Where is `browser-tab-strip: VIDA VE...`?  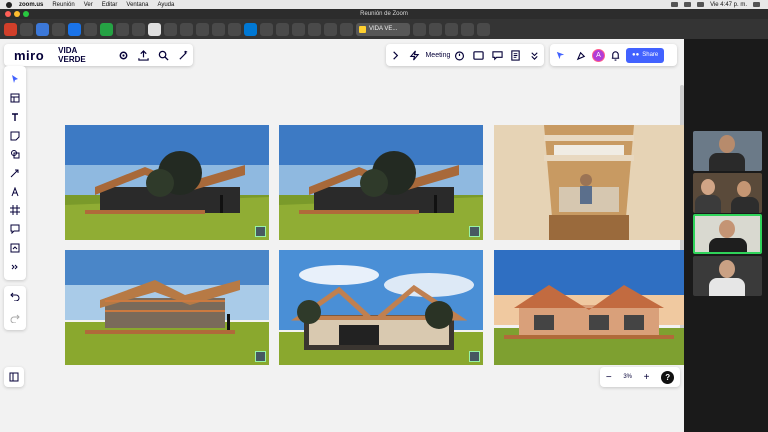 browser-tab-strip: VIDA VE... is located at coordinates (384, 29).